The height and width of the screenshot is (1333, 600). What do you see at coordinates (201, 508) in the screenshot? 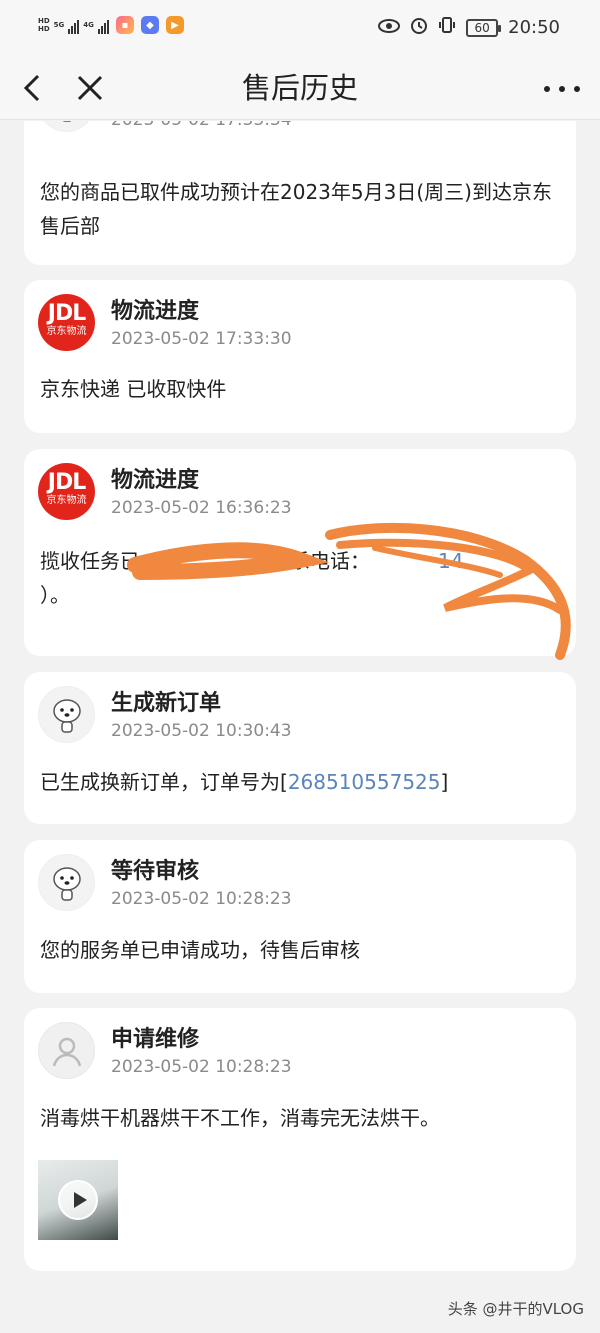
I see `card-timestamp: 2023-05-02 16:36:23` at bounding box center [201, 508].